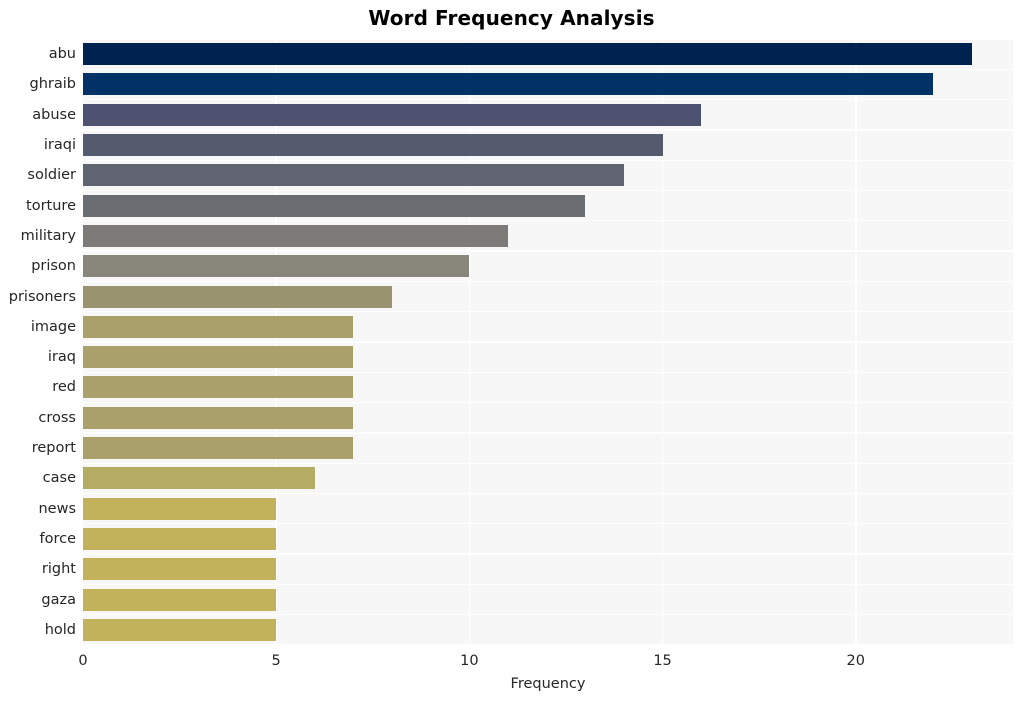 The height and width of the screenshot is (701, 1023). What do you see at coordinates (61, 357) in the screenshot?
I see `y-tick-label: iraq` at bounding box center [61, 357].